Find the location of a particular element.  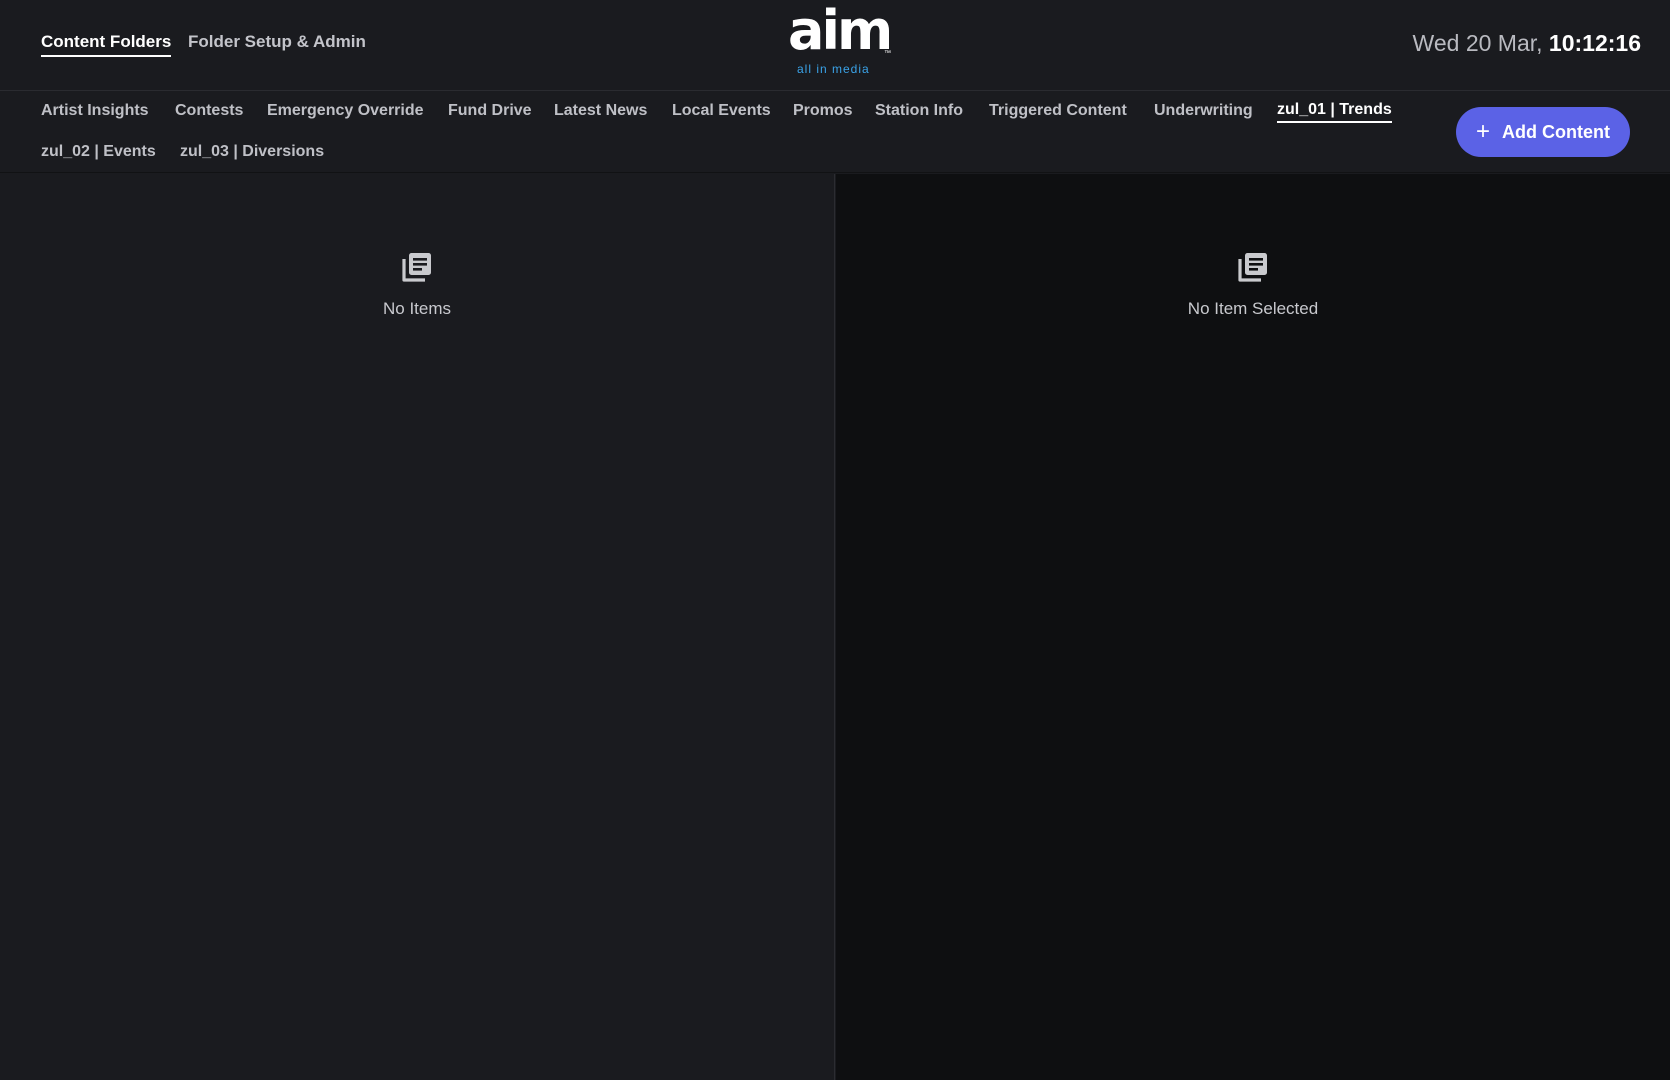

folder-tab-zul02-events: zul_02 | Events is located at coordinates (98, 153).